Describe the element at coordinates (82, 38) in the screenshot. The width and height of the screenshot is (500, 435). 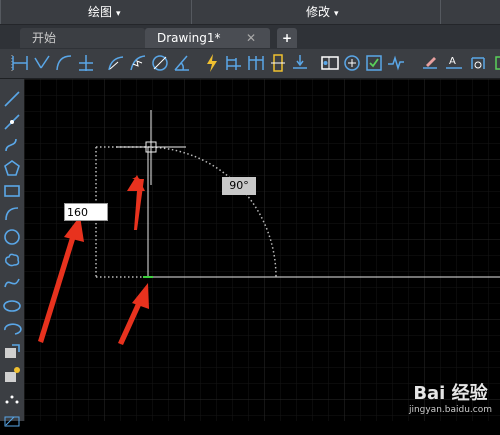
I see `tab-start: 开始` at that location.